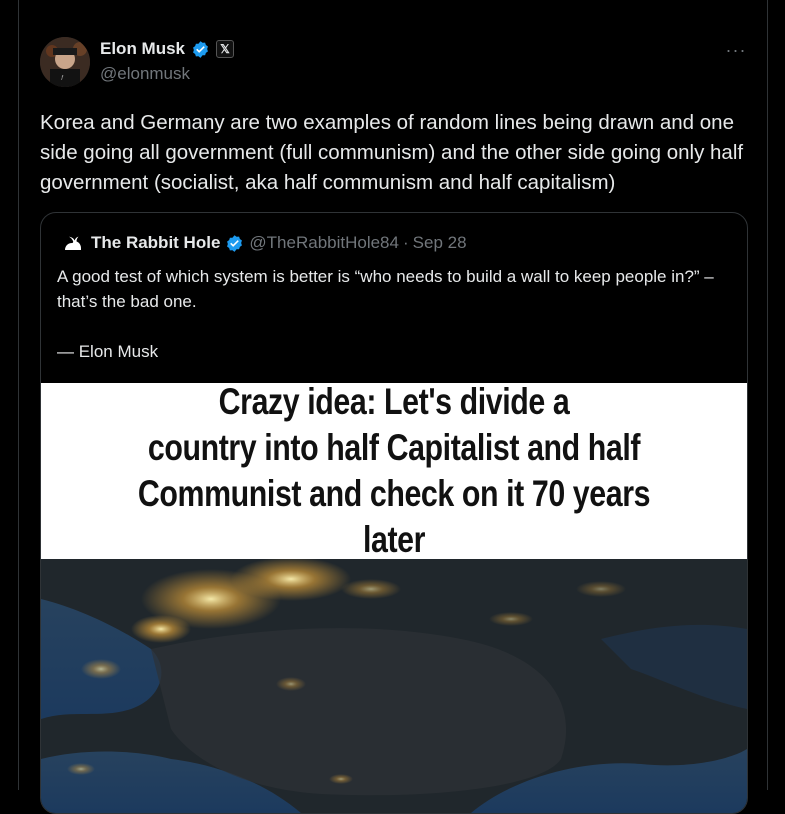  Describe the element at coordinates (72, 243) in the screenshot. I see `rabbit-logo-icon` at that location.